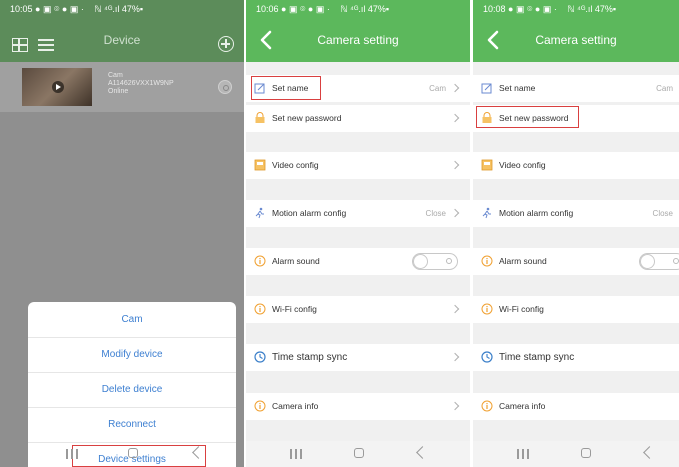 This screenshot has width=679, height=467. I want to click on row-label: Set new password, so click(307, 118).